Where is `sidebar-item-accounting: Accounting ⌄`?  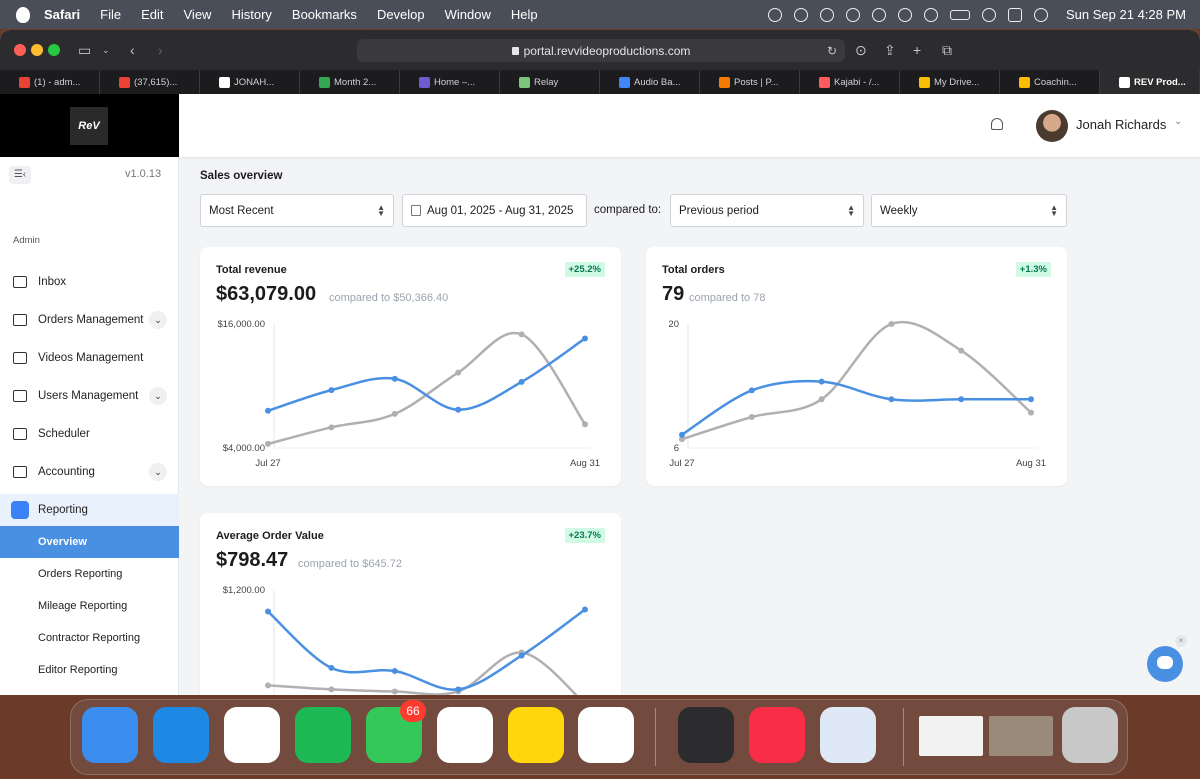 sidebar-item-accounting: Accounting ⌄ is located at coordinates (89, 472).